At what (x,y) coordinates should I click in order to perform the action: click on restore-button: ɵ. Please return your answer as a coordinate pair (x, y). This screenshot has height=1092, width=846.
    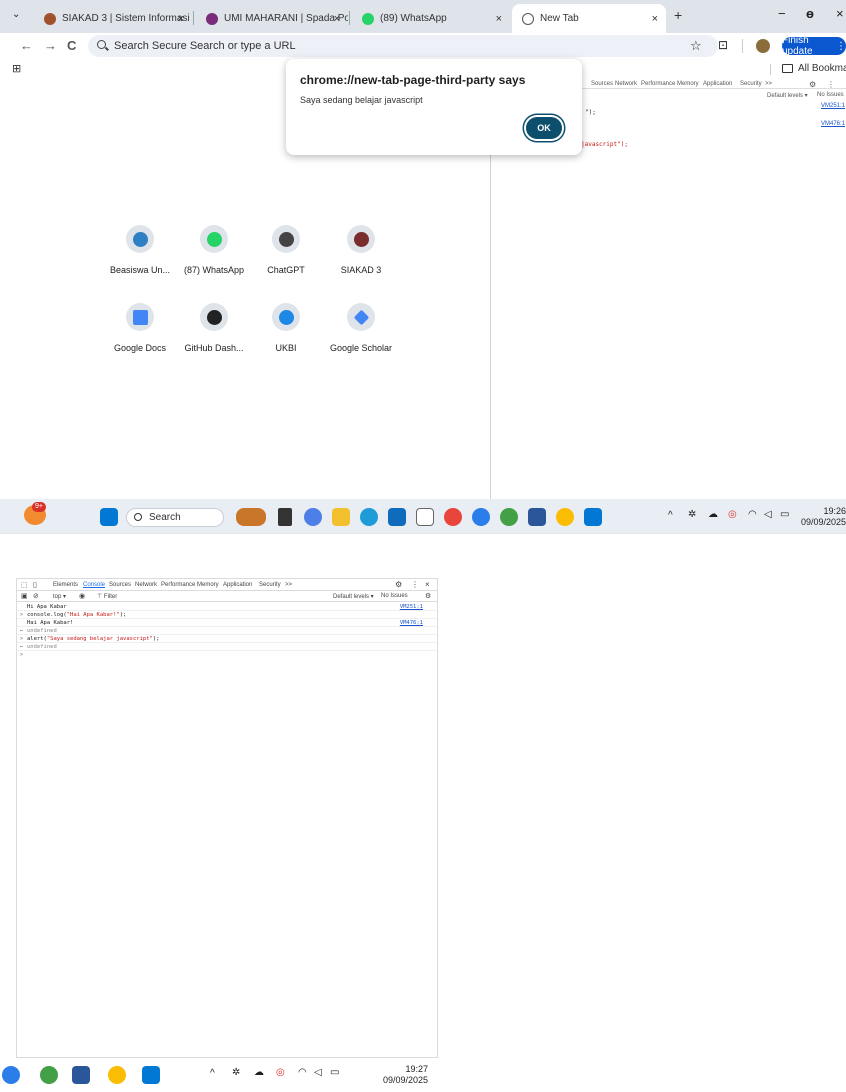
    Looking at the image, I should click on (810, 13).